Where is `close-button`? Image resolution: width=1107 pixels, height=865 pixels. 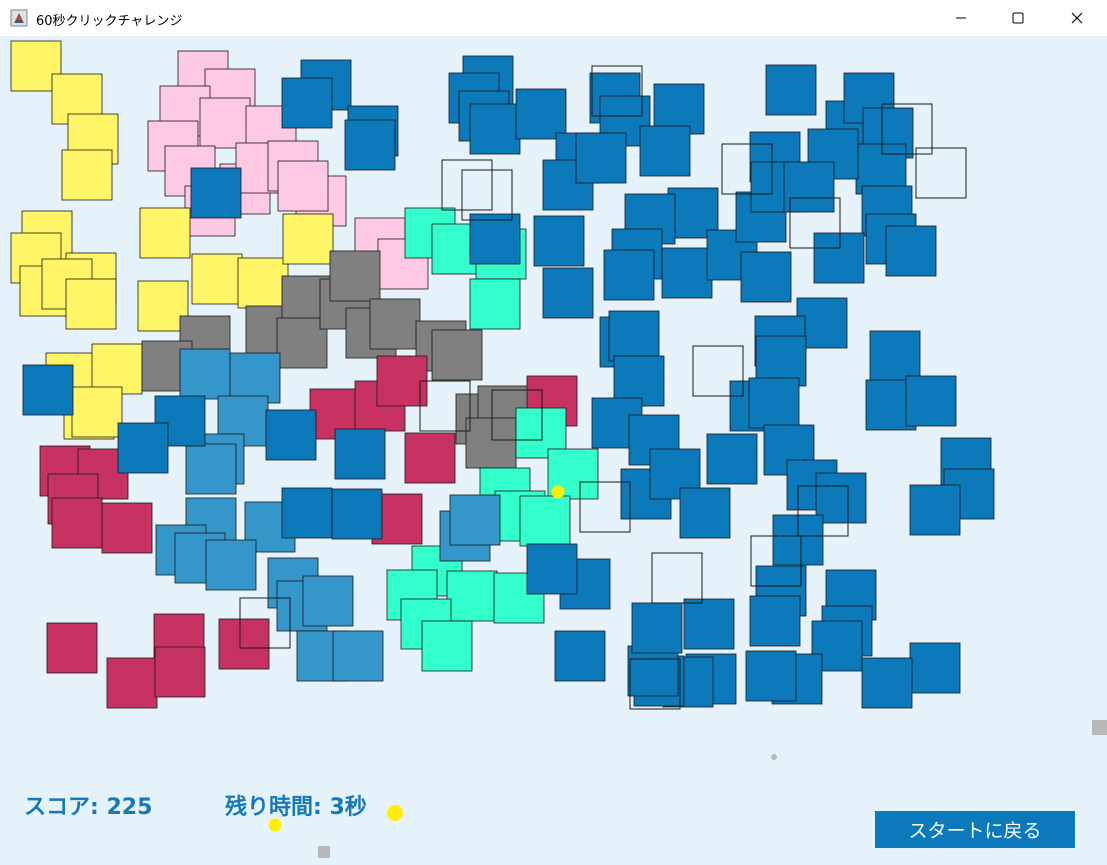
close-button is located at coordinates (1077, 18).